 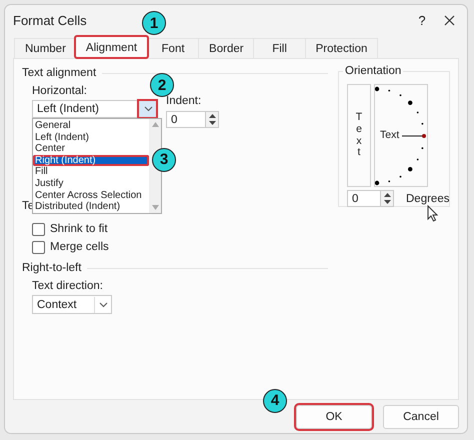 What do you see at coordinates (449, 20) in the screenshot?
I see `close-icon` at bounding box center [449, 20].